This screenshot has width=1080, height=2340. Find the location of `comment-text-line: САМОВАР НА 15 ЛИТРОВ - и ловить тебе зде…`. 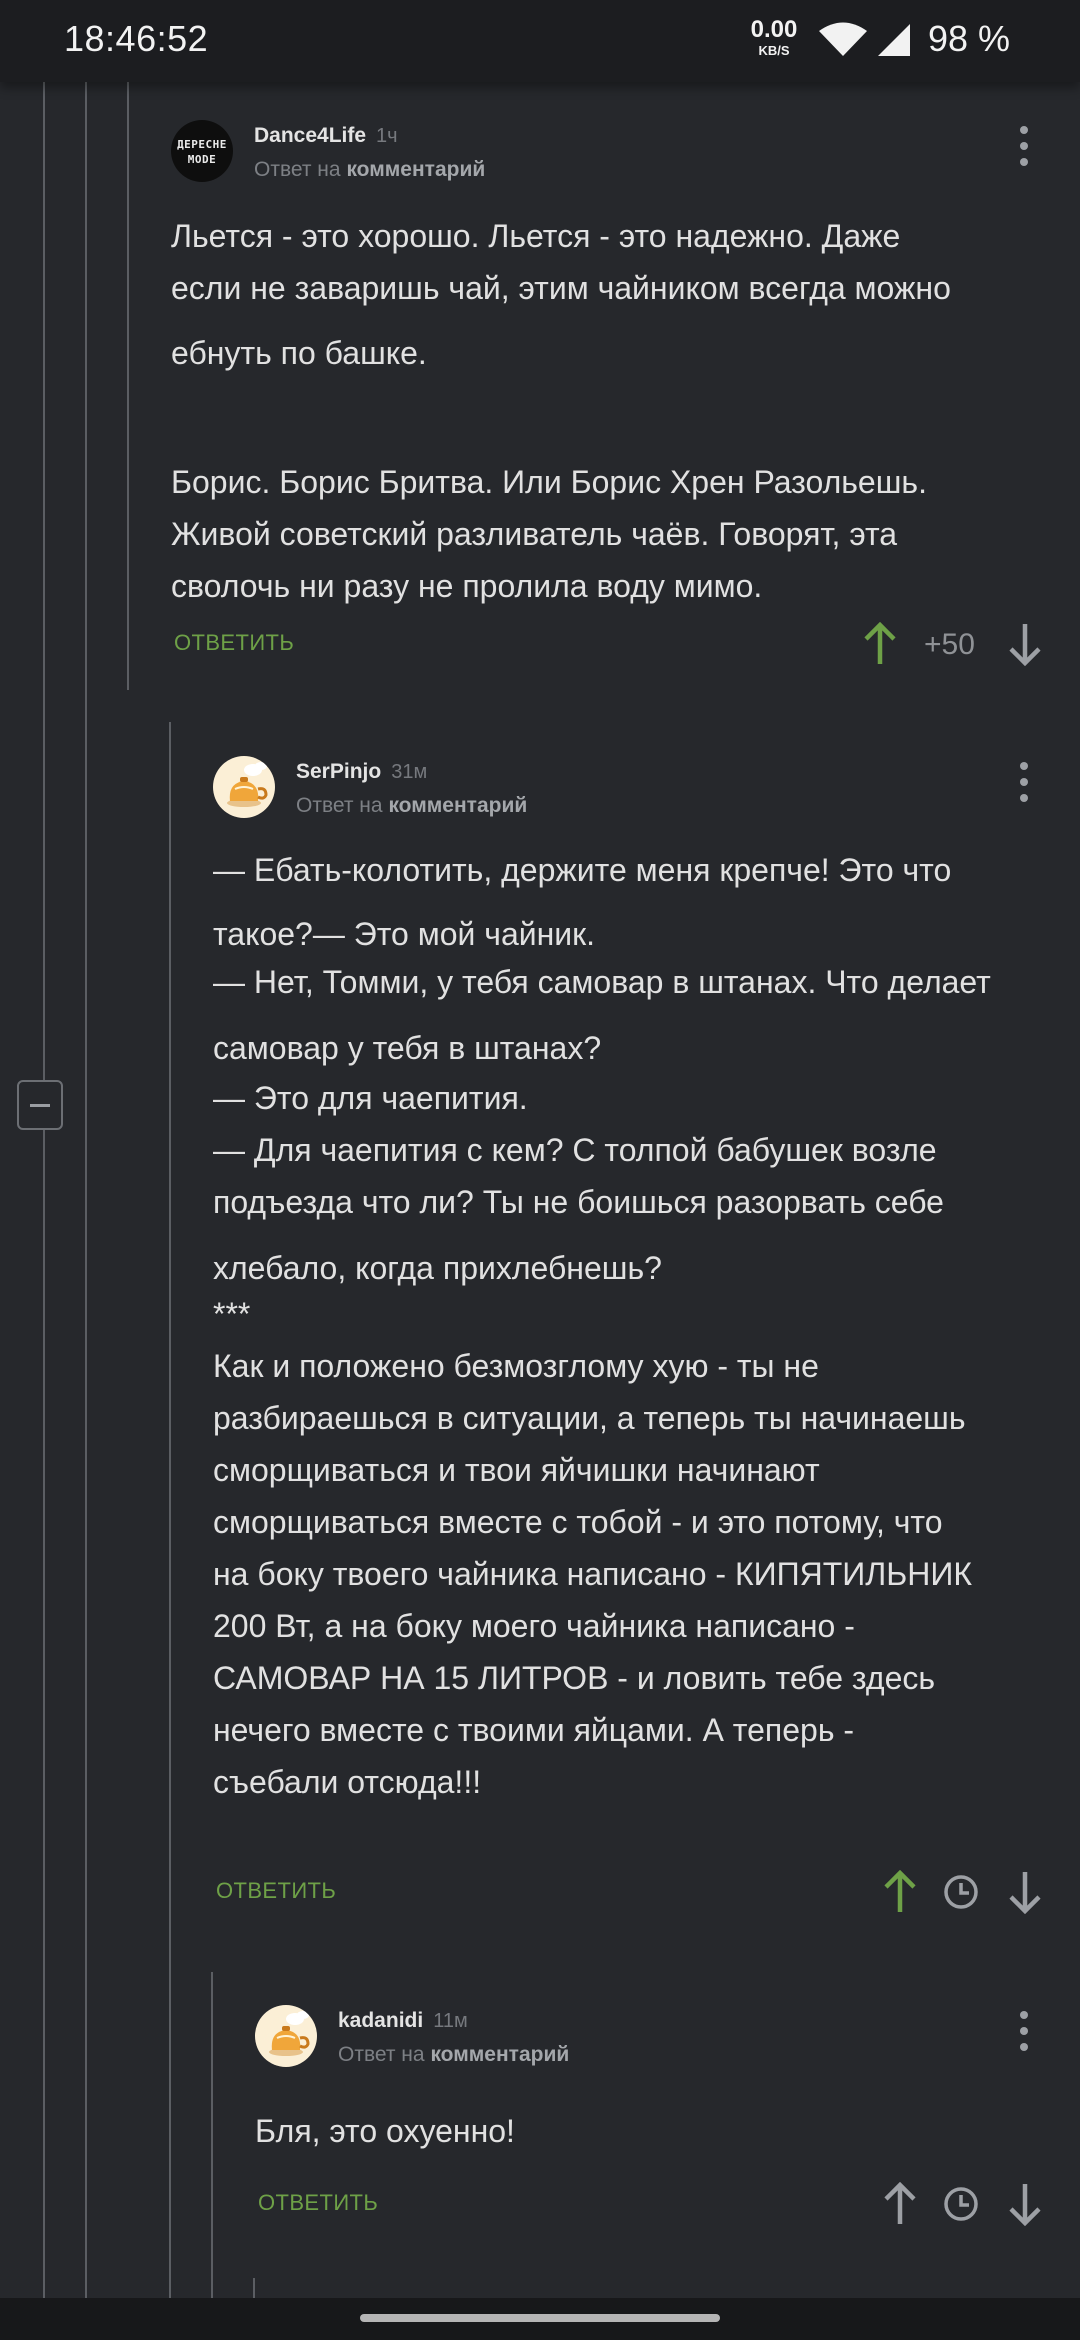

comment-text-line: САМОВАР НА 15 ЛИТРОВ - и ловить тебе зде… is located at coordinates (574, 1678).